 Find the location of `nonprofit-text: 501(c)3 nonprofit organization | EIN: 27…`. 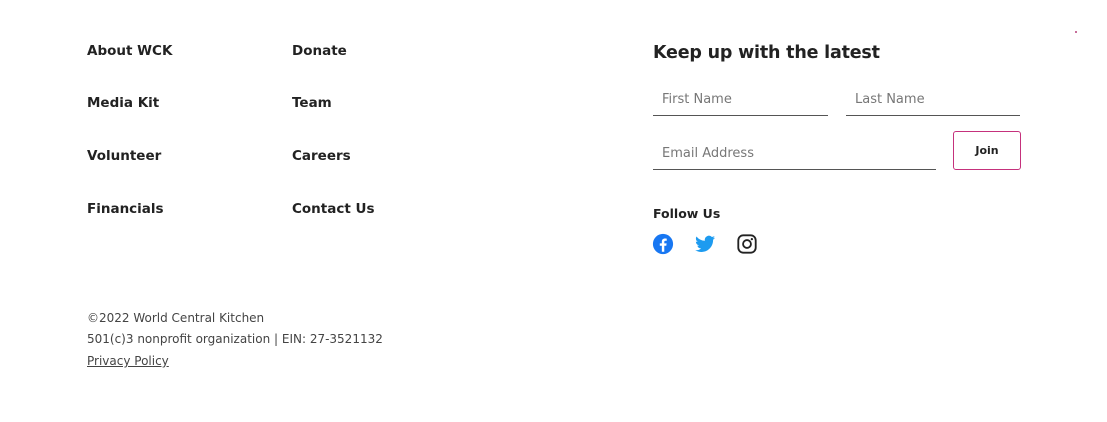

nonprofit-text: 501(c)3 nonprofit organization | EIN: 27… is located at coordinates (235, 339).